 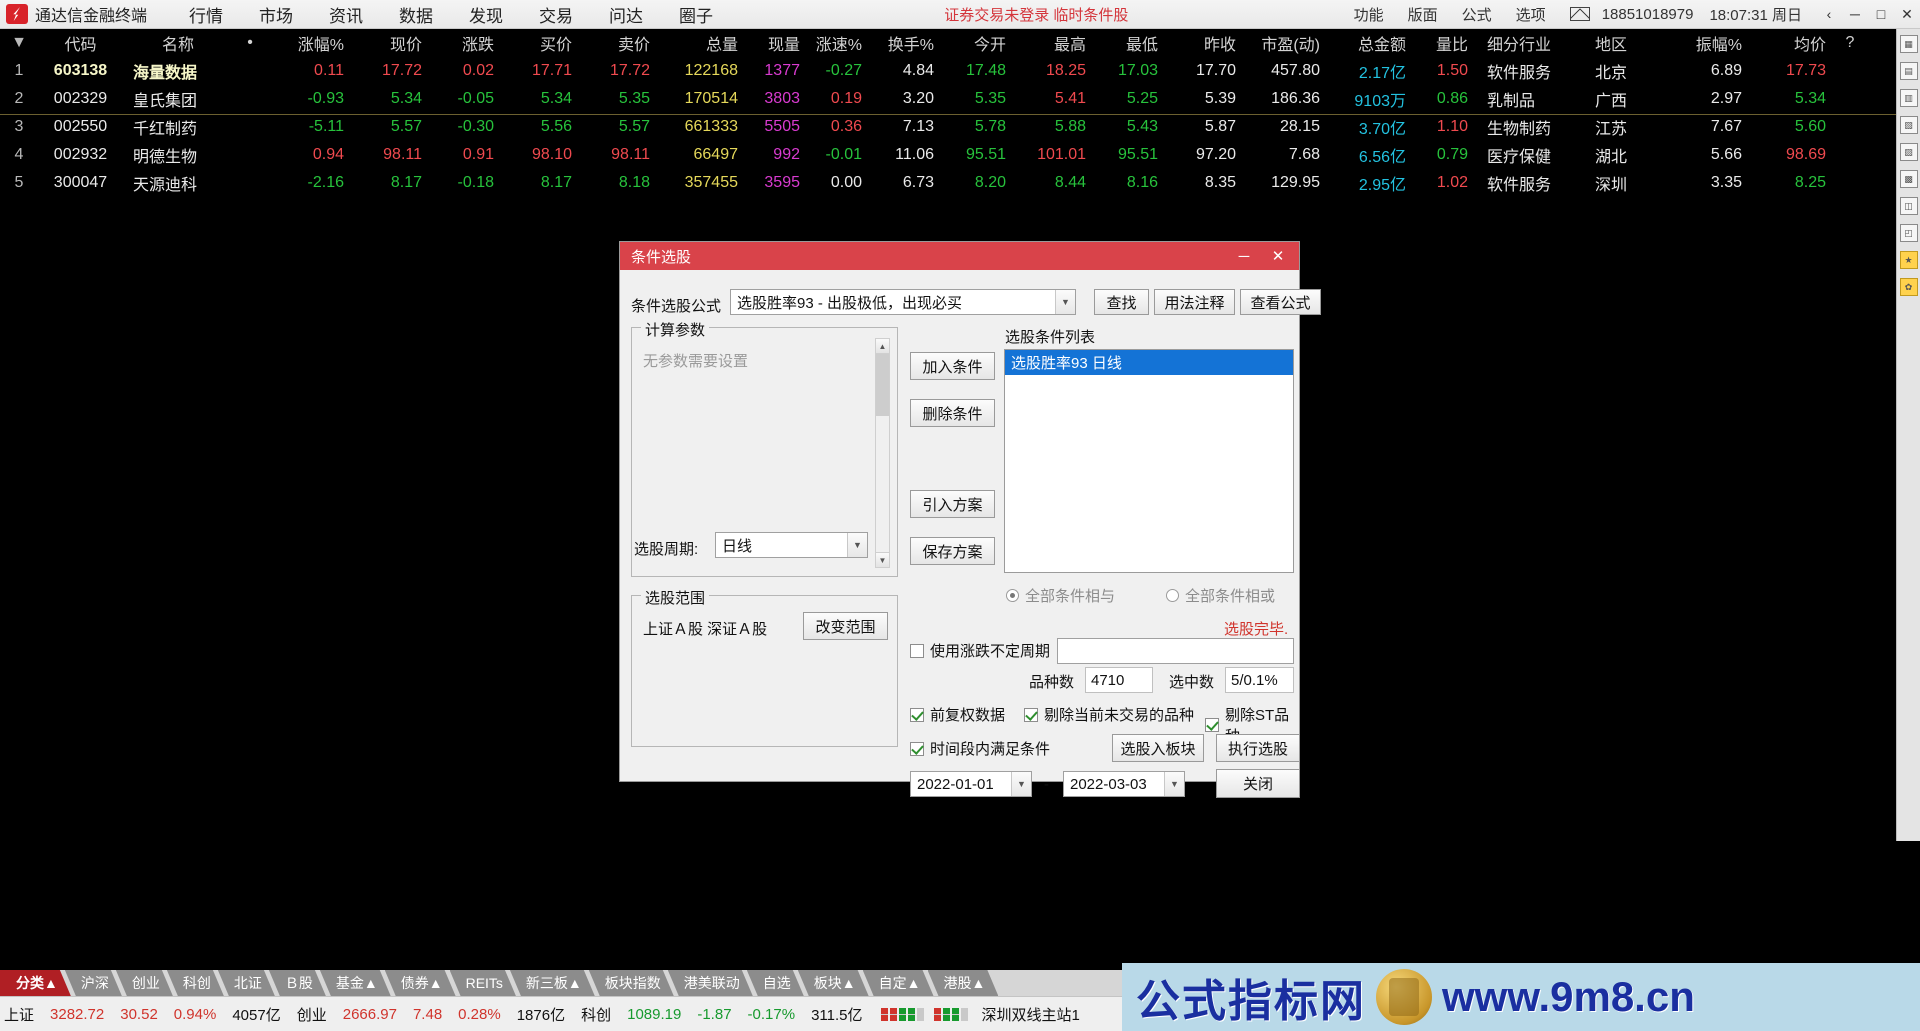 I want to click on view-formula-button: 查看公式, so click(x=1280, y=302).